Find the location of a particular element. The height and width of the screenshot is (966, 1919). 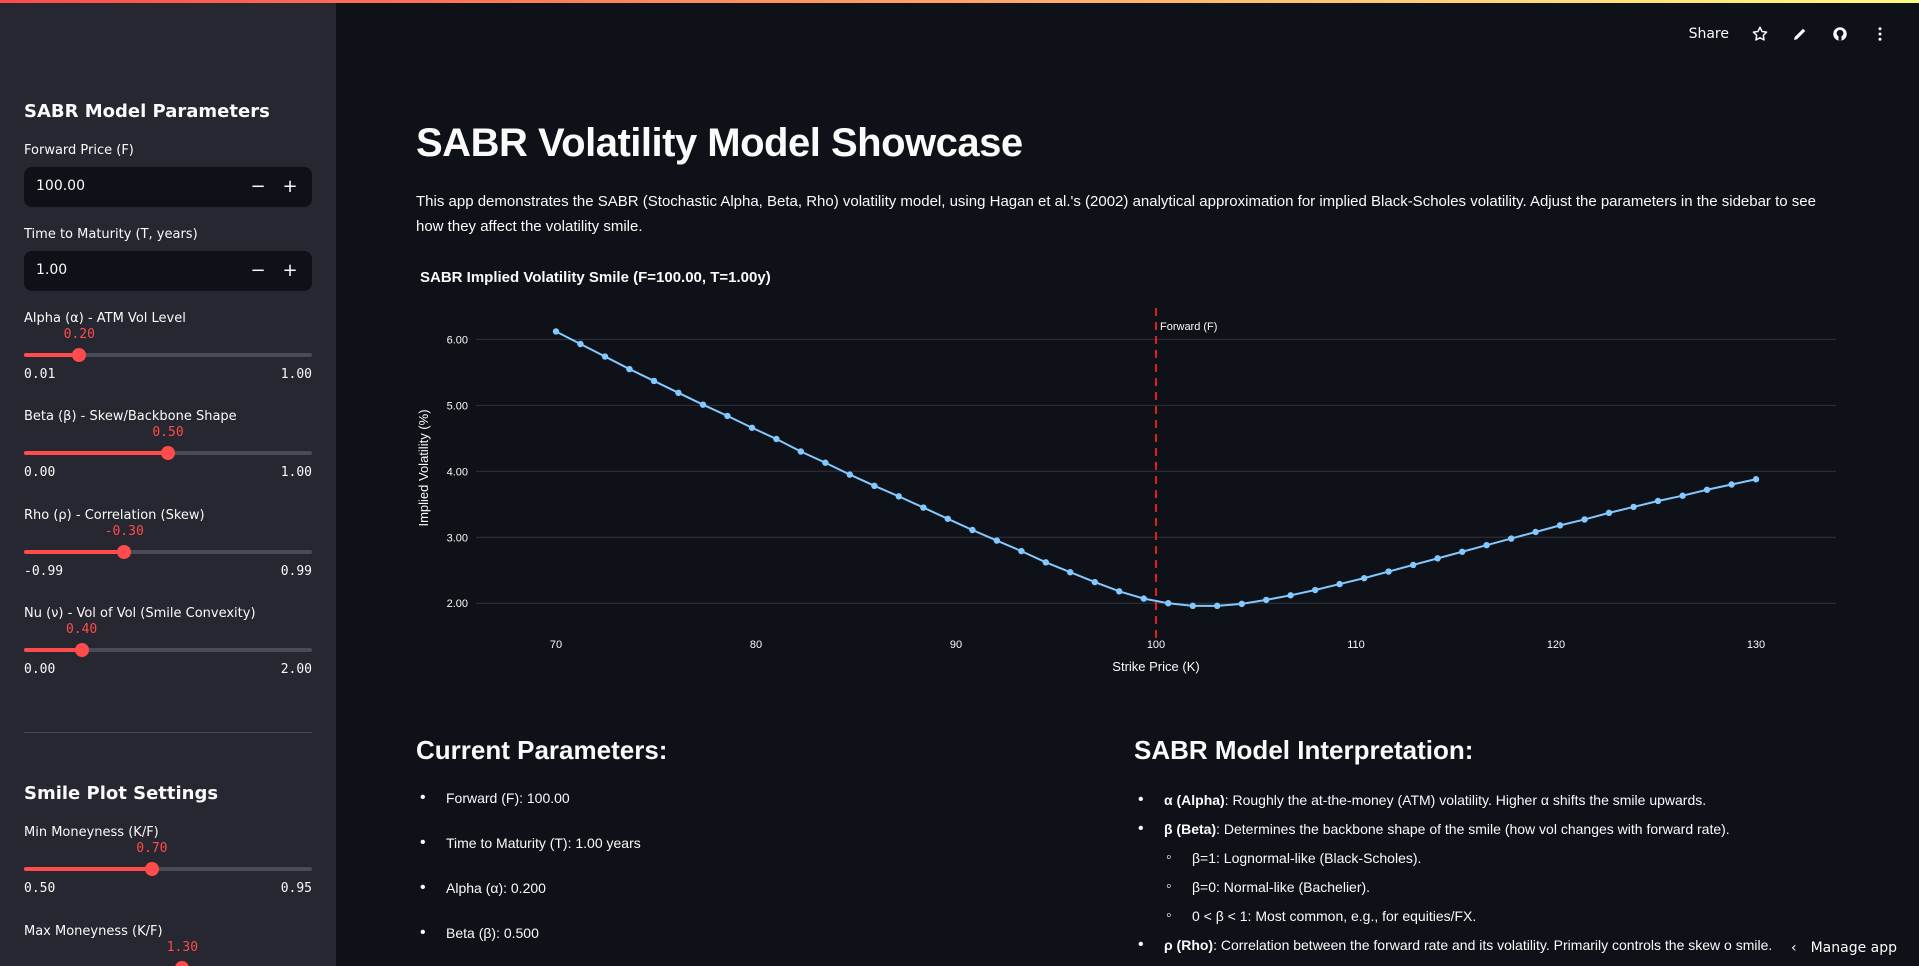

interpretation-term: β (Beta) is located at coordinates (1190, 829).